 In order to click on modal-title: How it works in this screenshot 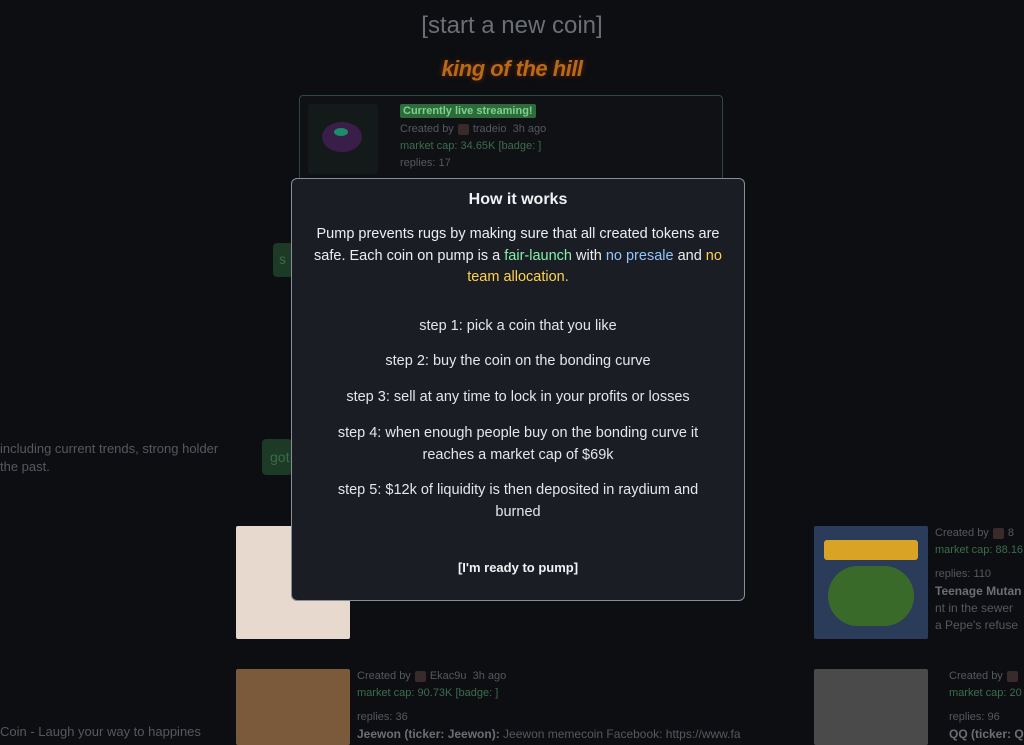, I will do `click(518, 199)`.